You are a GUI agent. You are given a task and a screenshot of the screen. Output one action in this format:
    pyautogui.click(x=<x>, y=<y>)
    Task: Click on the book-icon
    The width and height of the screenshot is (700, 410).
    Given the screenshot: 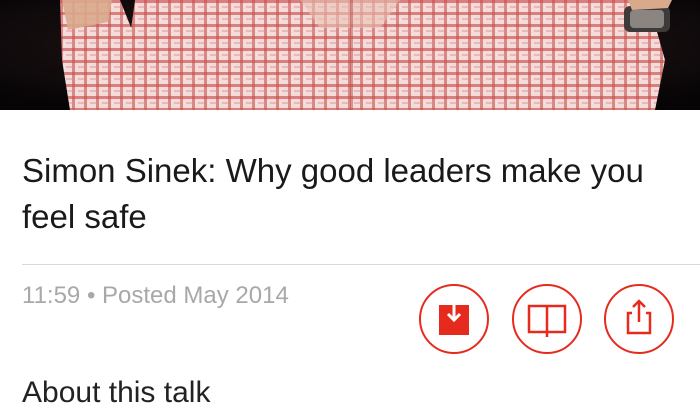 What is the action you would take?
    pyautogui.click(x=547, y=320)
    